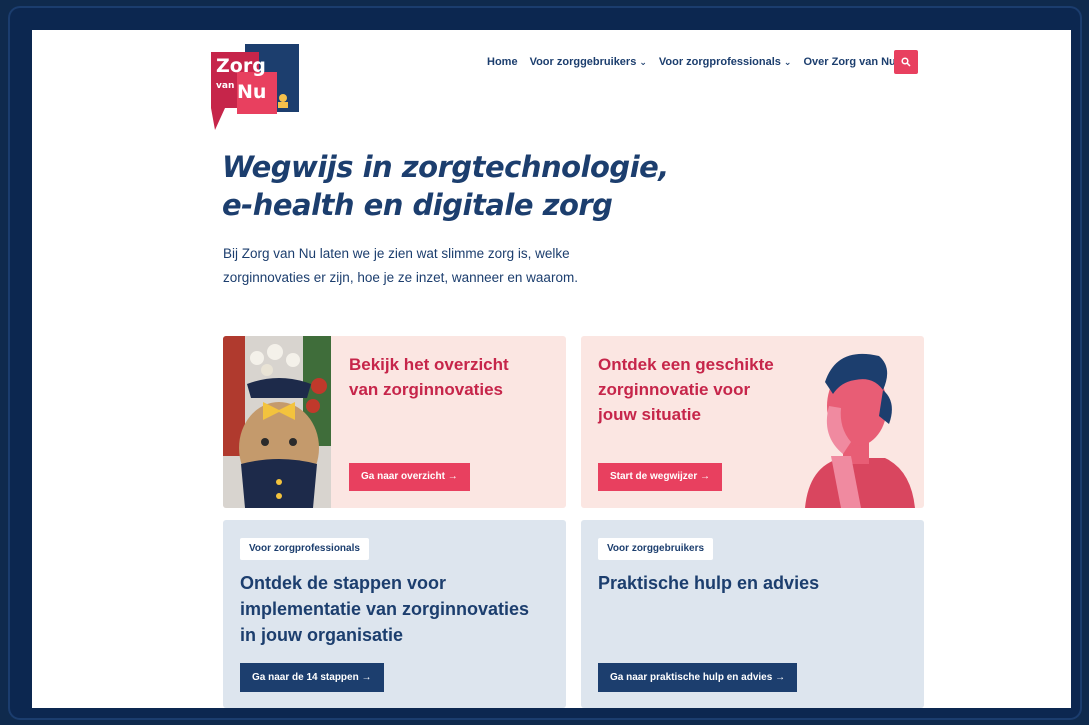 The height and width of the screenshot is (725, 1089). Describe the element at coordinates (649, 414) in the screenshot. I see `card-wegwijzer-title-line-3: jouw situatie` at that location.